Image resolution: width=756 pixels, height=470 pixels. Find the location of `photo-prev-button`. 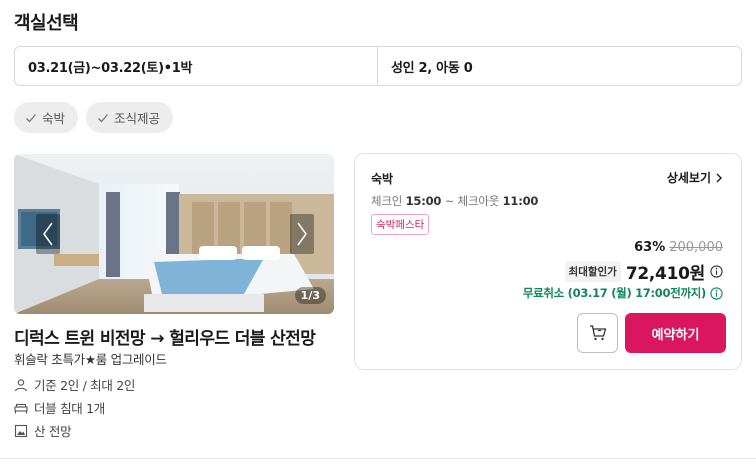

photo-prev-button is located at coordinates (48, 234).